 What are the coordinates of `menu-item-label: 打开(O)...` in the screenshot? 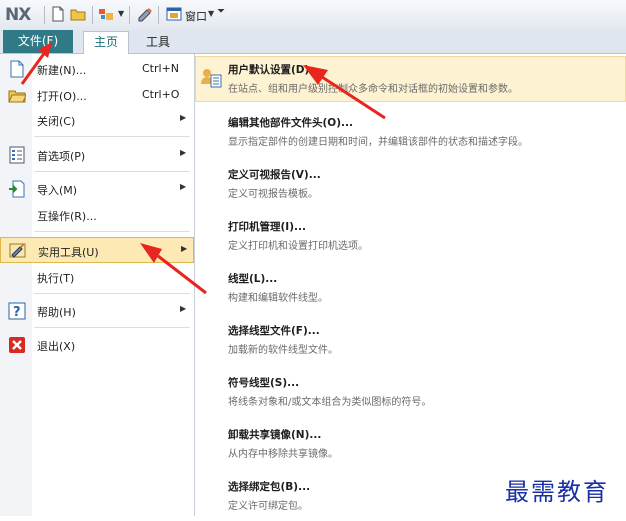 It's located at (62, 96).